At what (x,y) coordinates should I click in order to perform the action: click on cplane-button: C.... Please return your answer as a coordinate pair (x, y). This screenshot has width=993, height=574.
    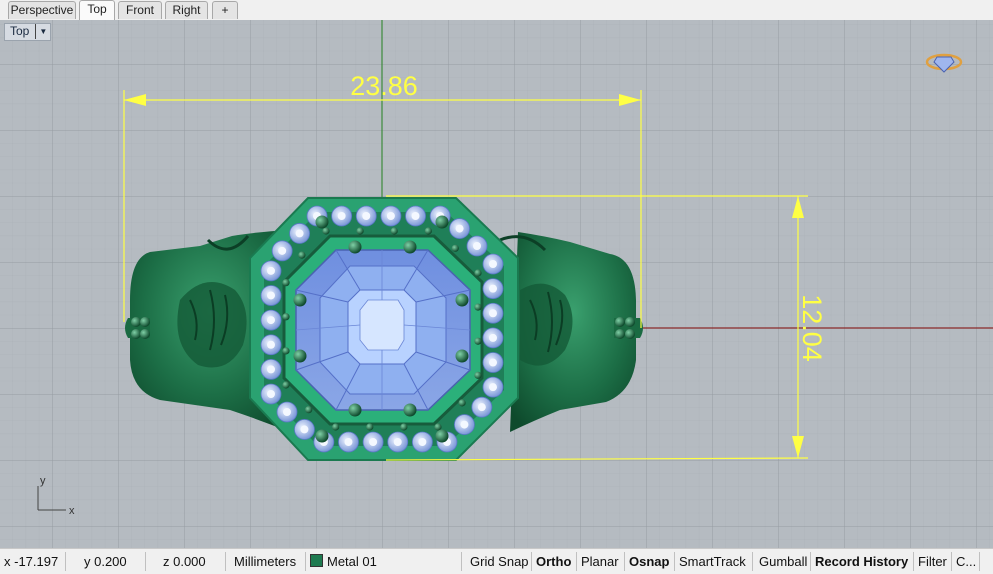
    Looking at the image, I should click on (966, 561).